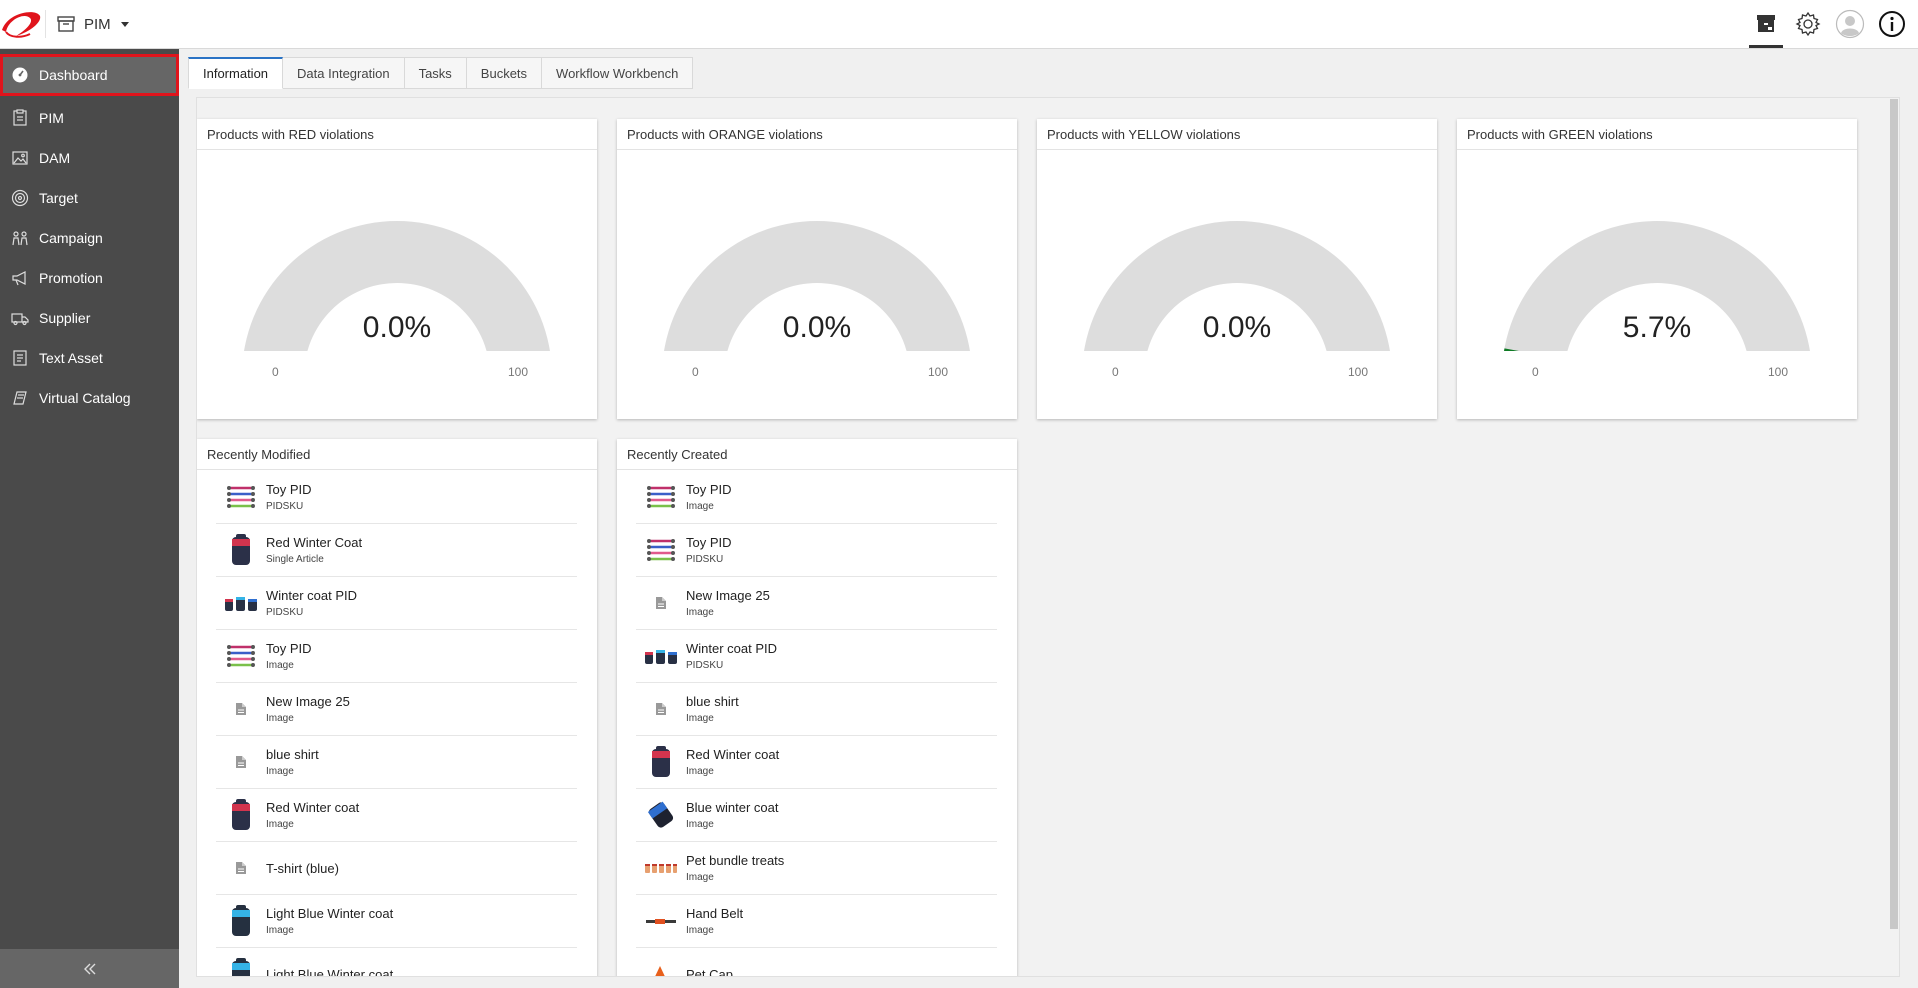 The height and width of the screenshot is (988, 1918). I want to click on sidebar-item-promotion: Promotion, so click(89, 278).